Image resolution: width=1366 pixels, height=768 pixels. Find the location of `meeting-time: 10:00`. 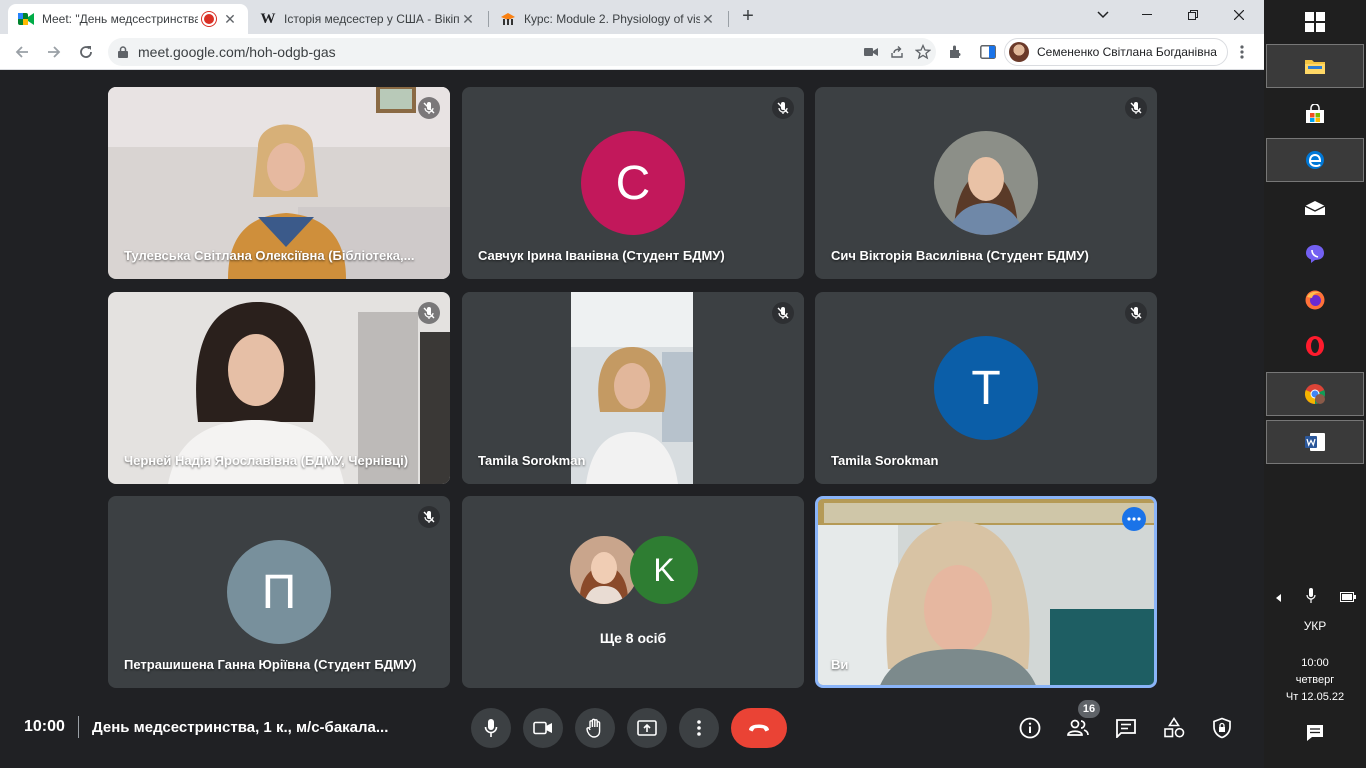

meeting-time: 10:00 is located at coordinates (44, 726).